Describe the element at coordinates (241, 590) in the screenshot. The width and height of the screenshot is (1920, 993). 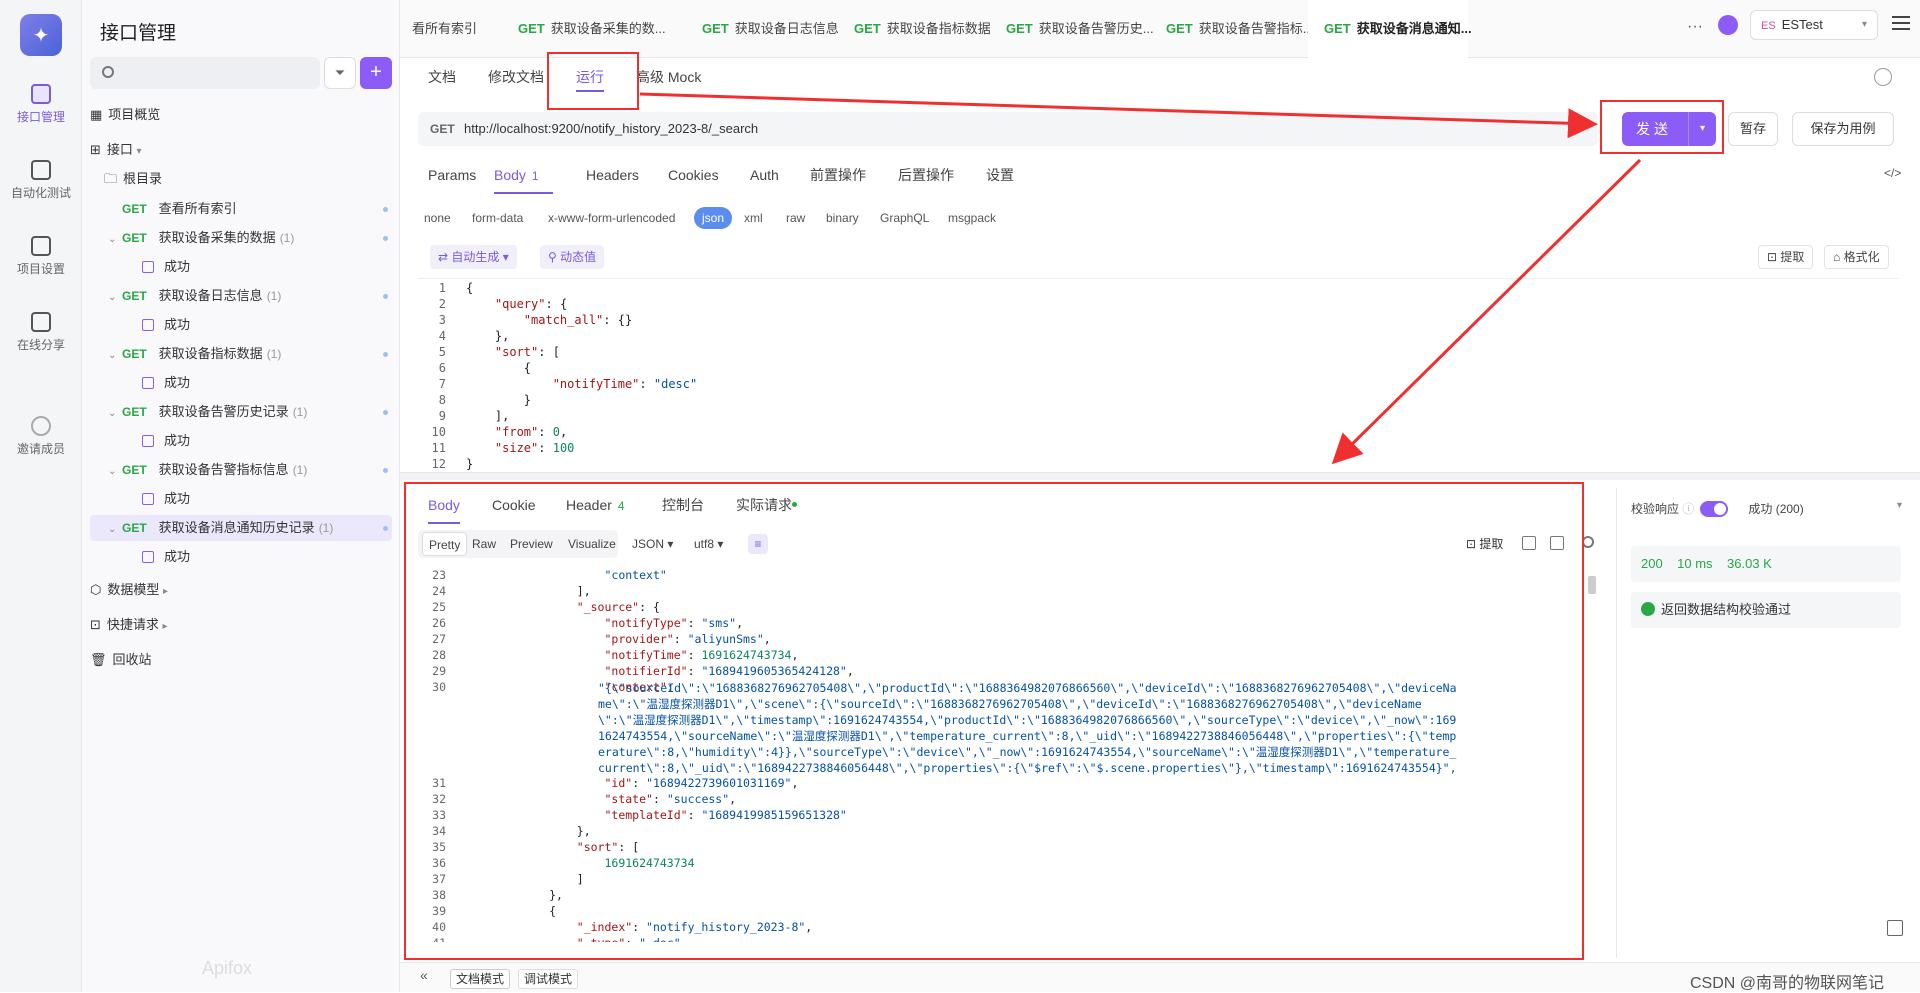
I see `sidebar-item-data-model: ⬡ 数据模型 ▸` at that location.